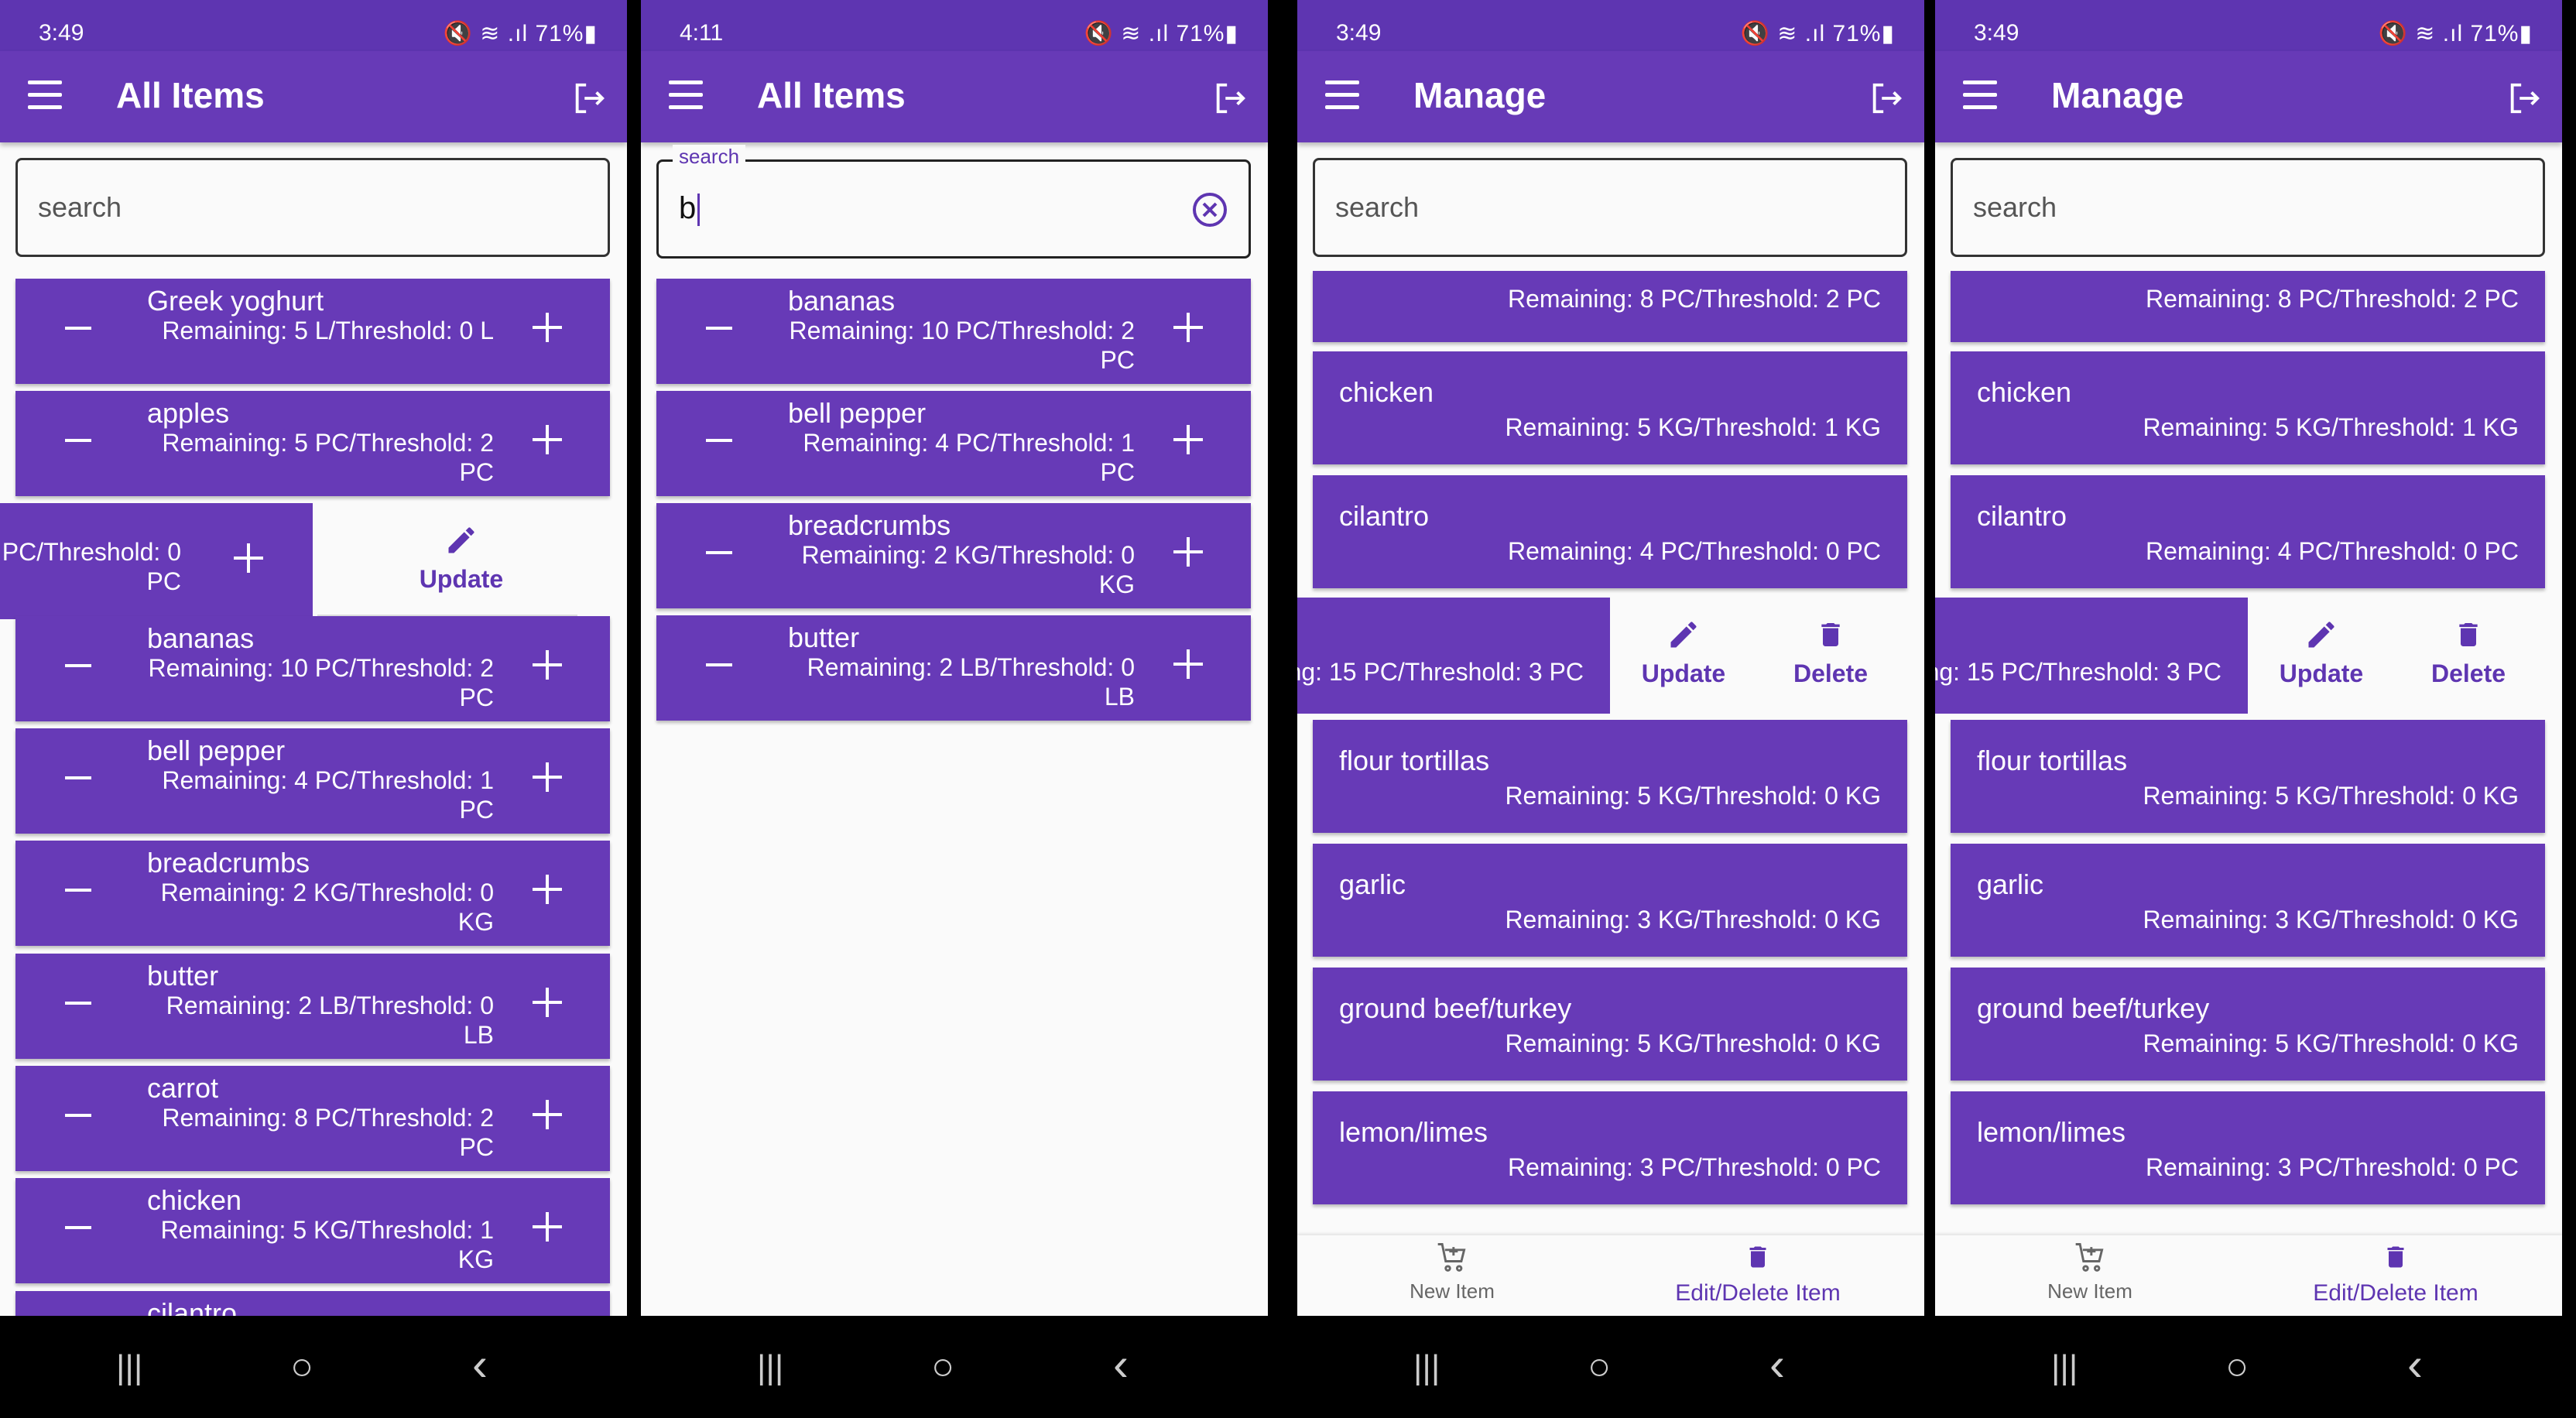 The width and height of the screenshot is (2576, 1418). What do you see at coordinates (1758, 1293) in the screenshot?
I see `nav-label: Edit/Delete Item` at bounding box center [1758, 1293].